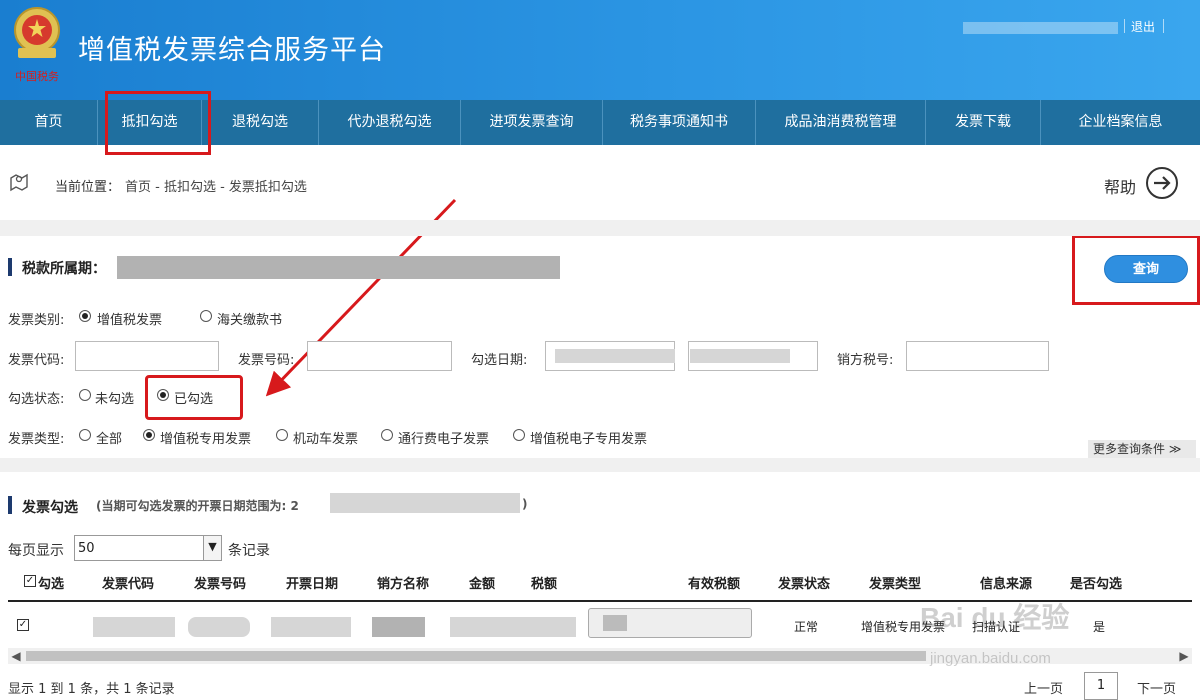 The width and height of the screenshot is (1200, 700). What do you see at coordinates (19, 182) in the screenshot?
I see `location-icon` at bounding box center [19, 182].